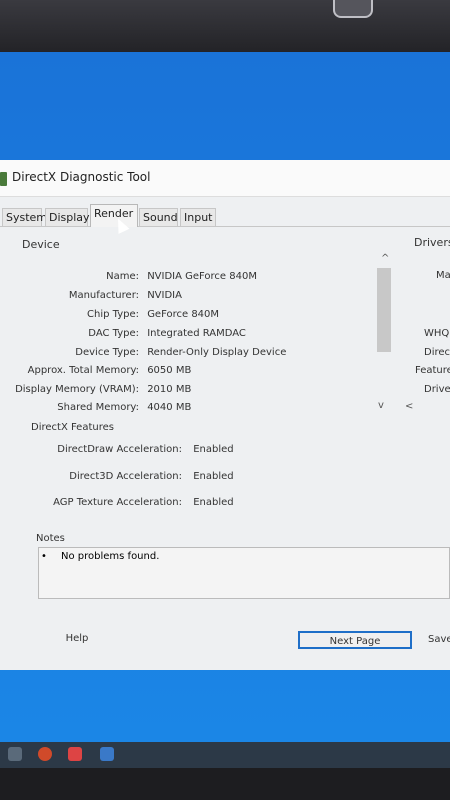 The image size is (450, 800). What do you see at coordinates (169, 407) in the screenshot?
I see `prop-value: 4040 MB` at bounding box center [169, 407].